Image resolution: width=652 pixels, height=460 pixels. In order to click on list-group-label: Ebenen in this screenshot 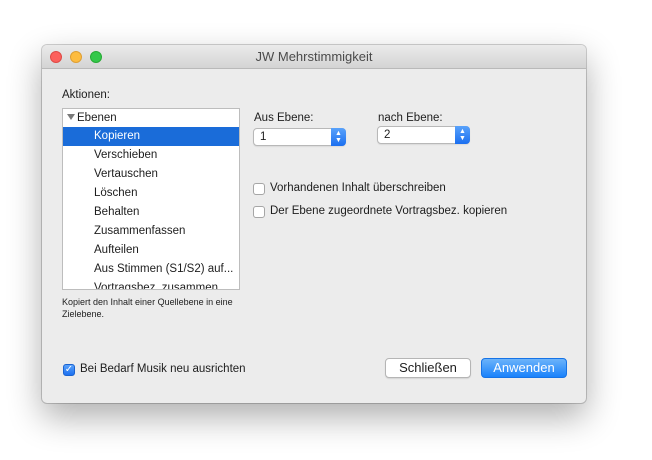, I will do `click(97, 118)`.